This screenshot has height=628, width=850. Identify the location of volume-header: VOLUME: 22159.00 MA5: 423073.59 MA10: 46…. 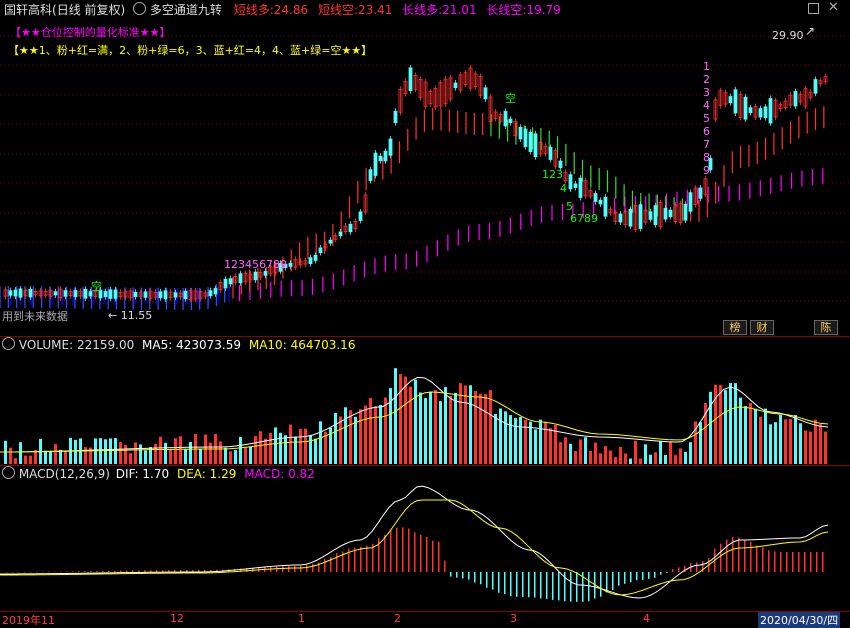
(178, 345).